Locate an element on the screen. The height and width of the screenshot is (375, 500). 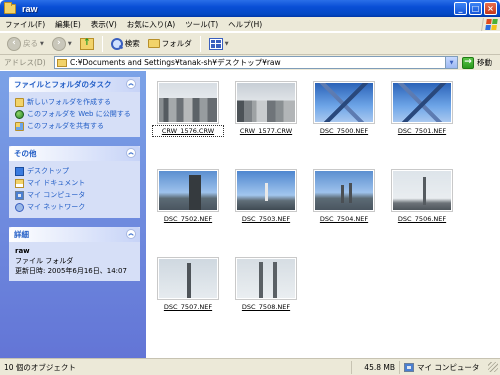
place-label: マイ コンピュータ is located at coordinates (56, 195).